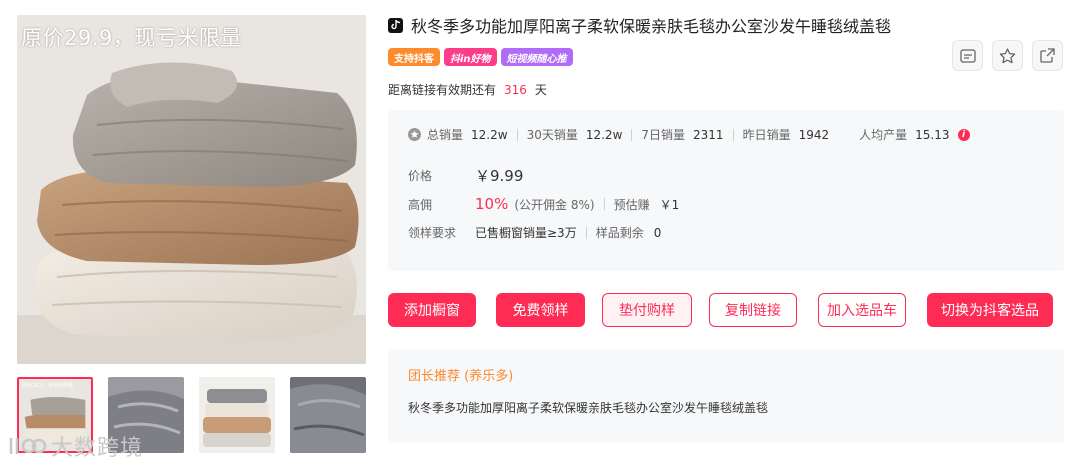 The width and height of the screenshot is (1080, 467). I want to click on image-overlay-text: 原价29.9，现亏米限量, so click(131, 38).